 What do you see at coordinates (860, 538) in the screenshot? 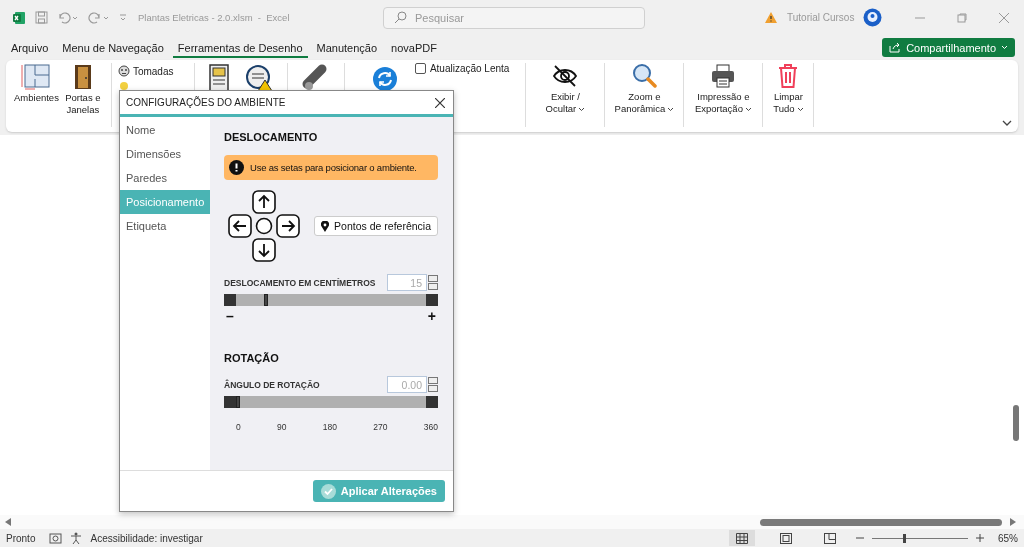
I see `zoom-out-icon` at bounding box center [860, 538].